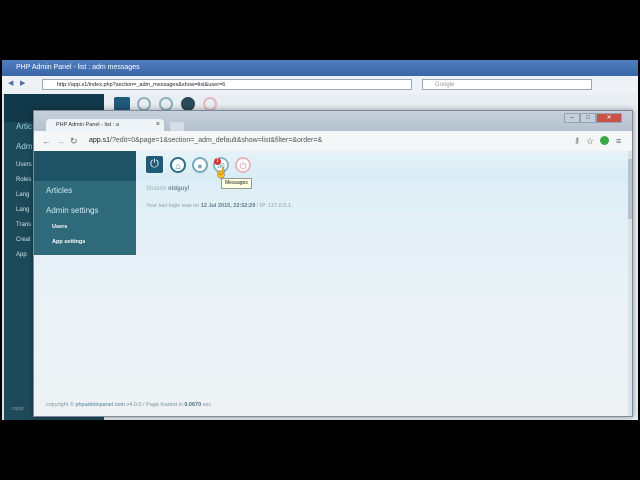 This screenshot has width=640, height=480. I want to click on background-logout-icon, so click(210, 104).